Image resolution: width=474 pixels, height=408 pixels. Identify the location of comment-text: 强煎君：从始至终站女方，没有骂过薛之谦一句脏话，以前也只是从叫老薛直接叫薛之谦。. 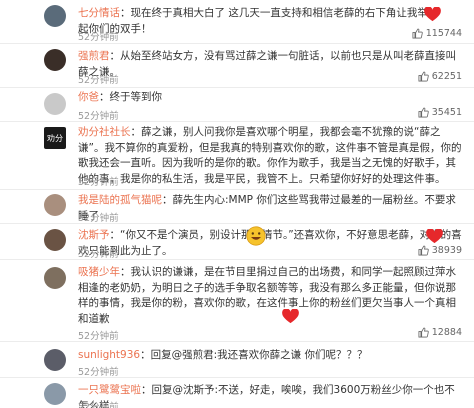
(270, 64).